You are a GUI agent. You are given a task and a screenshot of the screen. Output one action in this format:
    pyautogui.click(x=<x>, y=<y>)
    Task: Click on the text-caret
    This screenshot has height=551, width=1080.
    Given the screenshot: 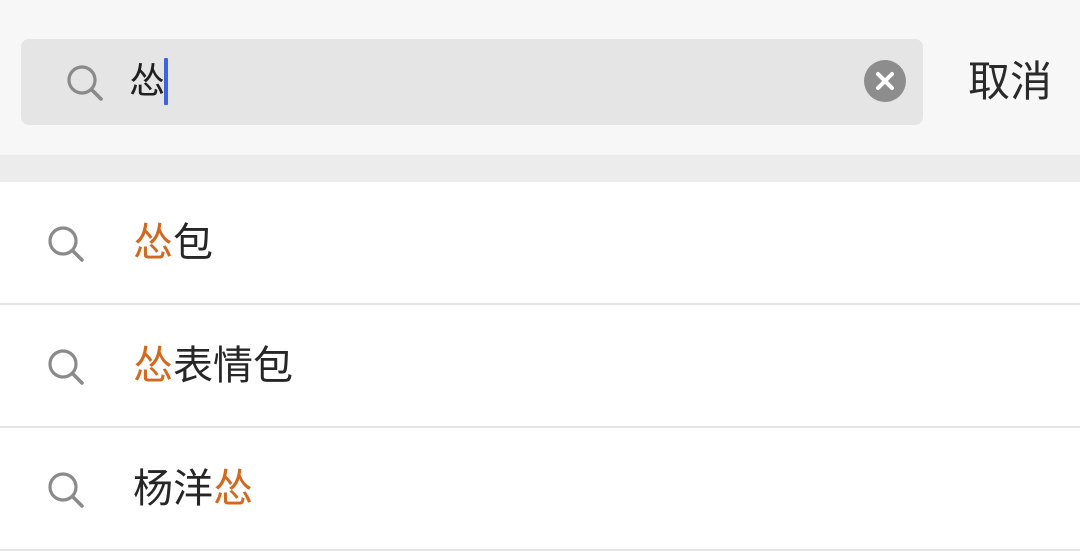 What is the action you would take?
    pyautogui.click(x=166, y=81)
    